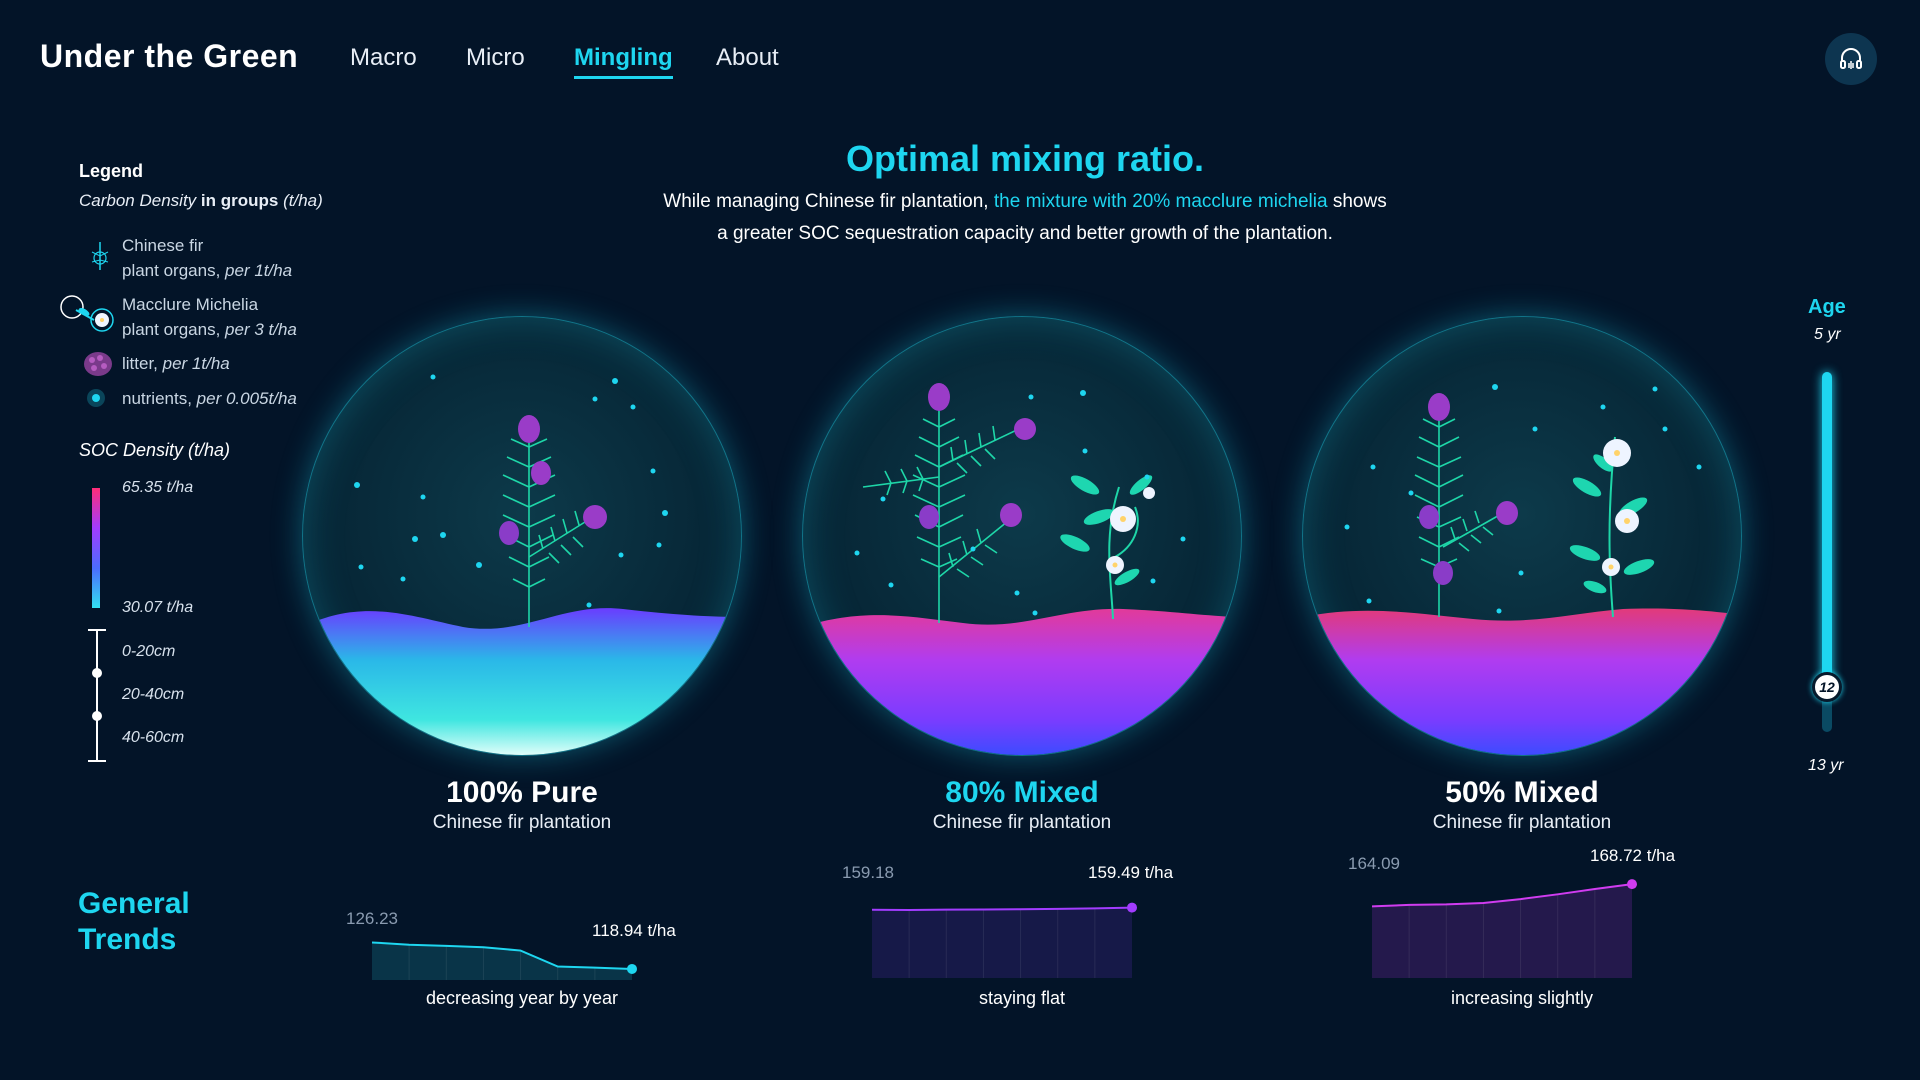 The height and width of the screenshot is (1080, 1920). What do you see at coordinates (1633, 855) in the screenshot?
I see `trend-end-value: 168.72 t/ha` at bounding box center [1633, 855].